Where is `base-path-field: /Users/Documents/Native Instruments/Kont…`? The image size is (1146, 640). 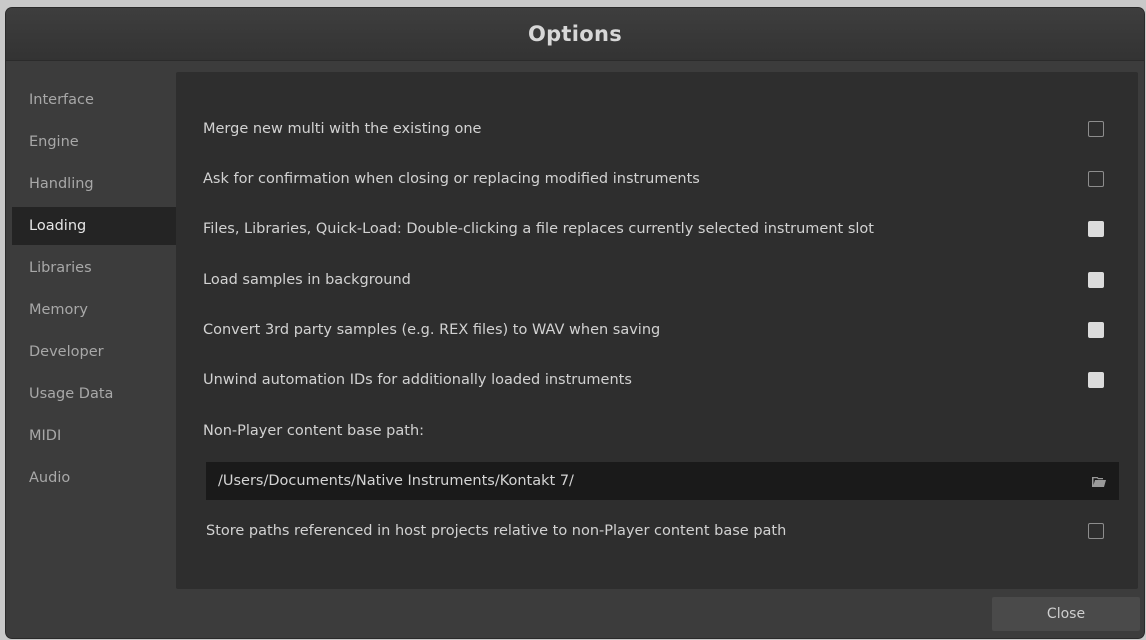
base-path-field: /Users/Documents/Native Instruments/Kont… is located at coordinates (662, 481).